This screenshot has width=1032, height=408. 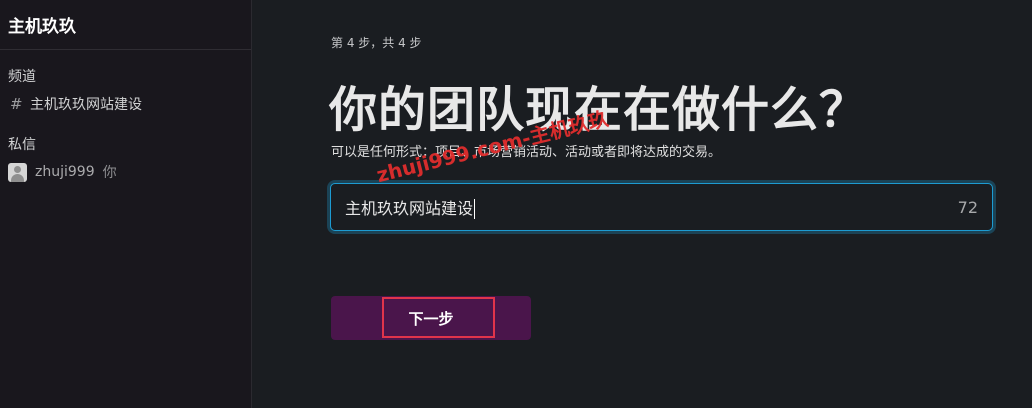 I want to click on dm-you-label: 你, so click(x=109, y=173).